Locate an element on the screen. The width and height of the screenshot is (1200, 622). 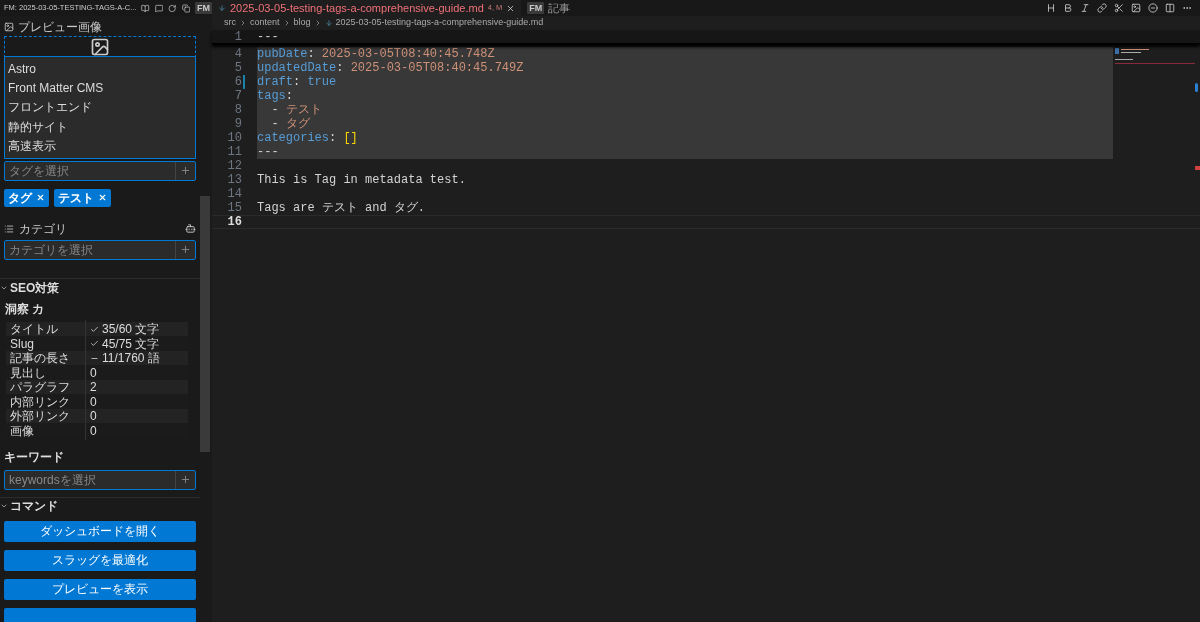
link-icon is located at coordinates (1102, 8).